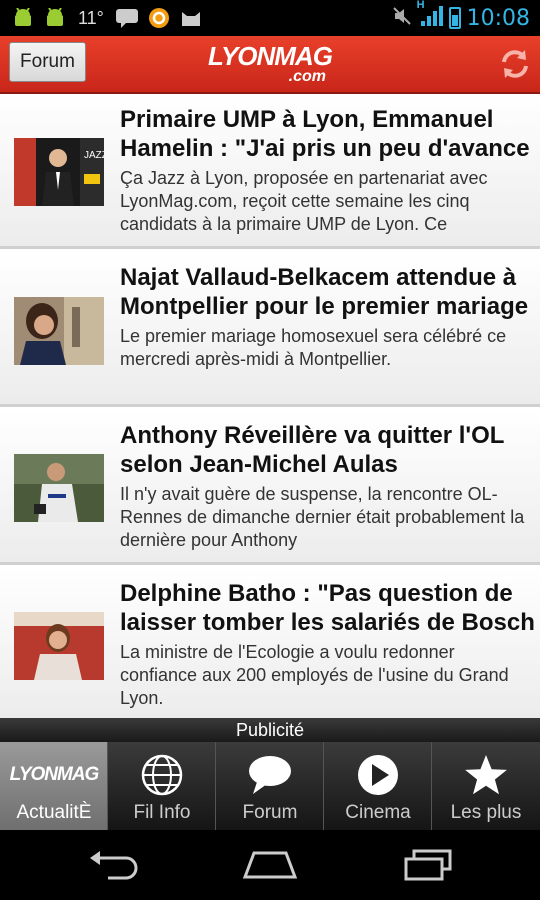 The height and width of the screenshot is (900, 540). I want to click on network-type-label: H, so click(420, 5).